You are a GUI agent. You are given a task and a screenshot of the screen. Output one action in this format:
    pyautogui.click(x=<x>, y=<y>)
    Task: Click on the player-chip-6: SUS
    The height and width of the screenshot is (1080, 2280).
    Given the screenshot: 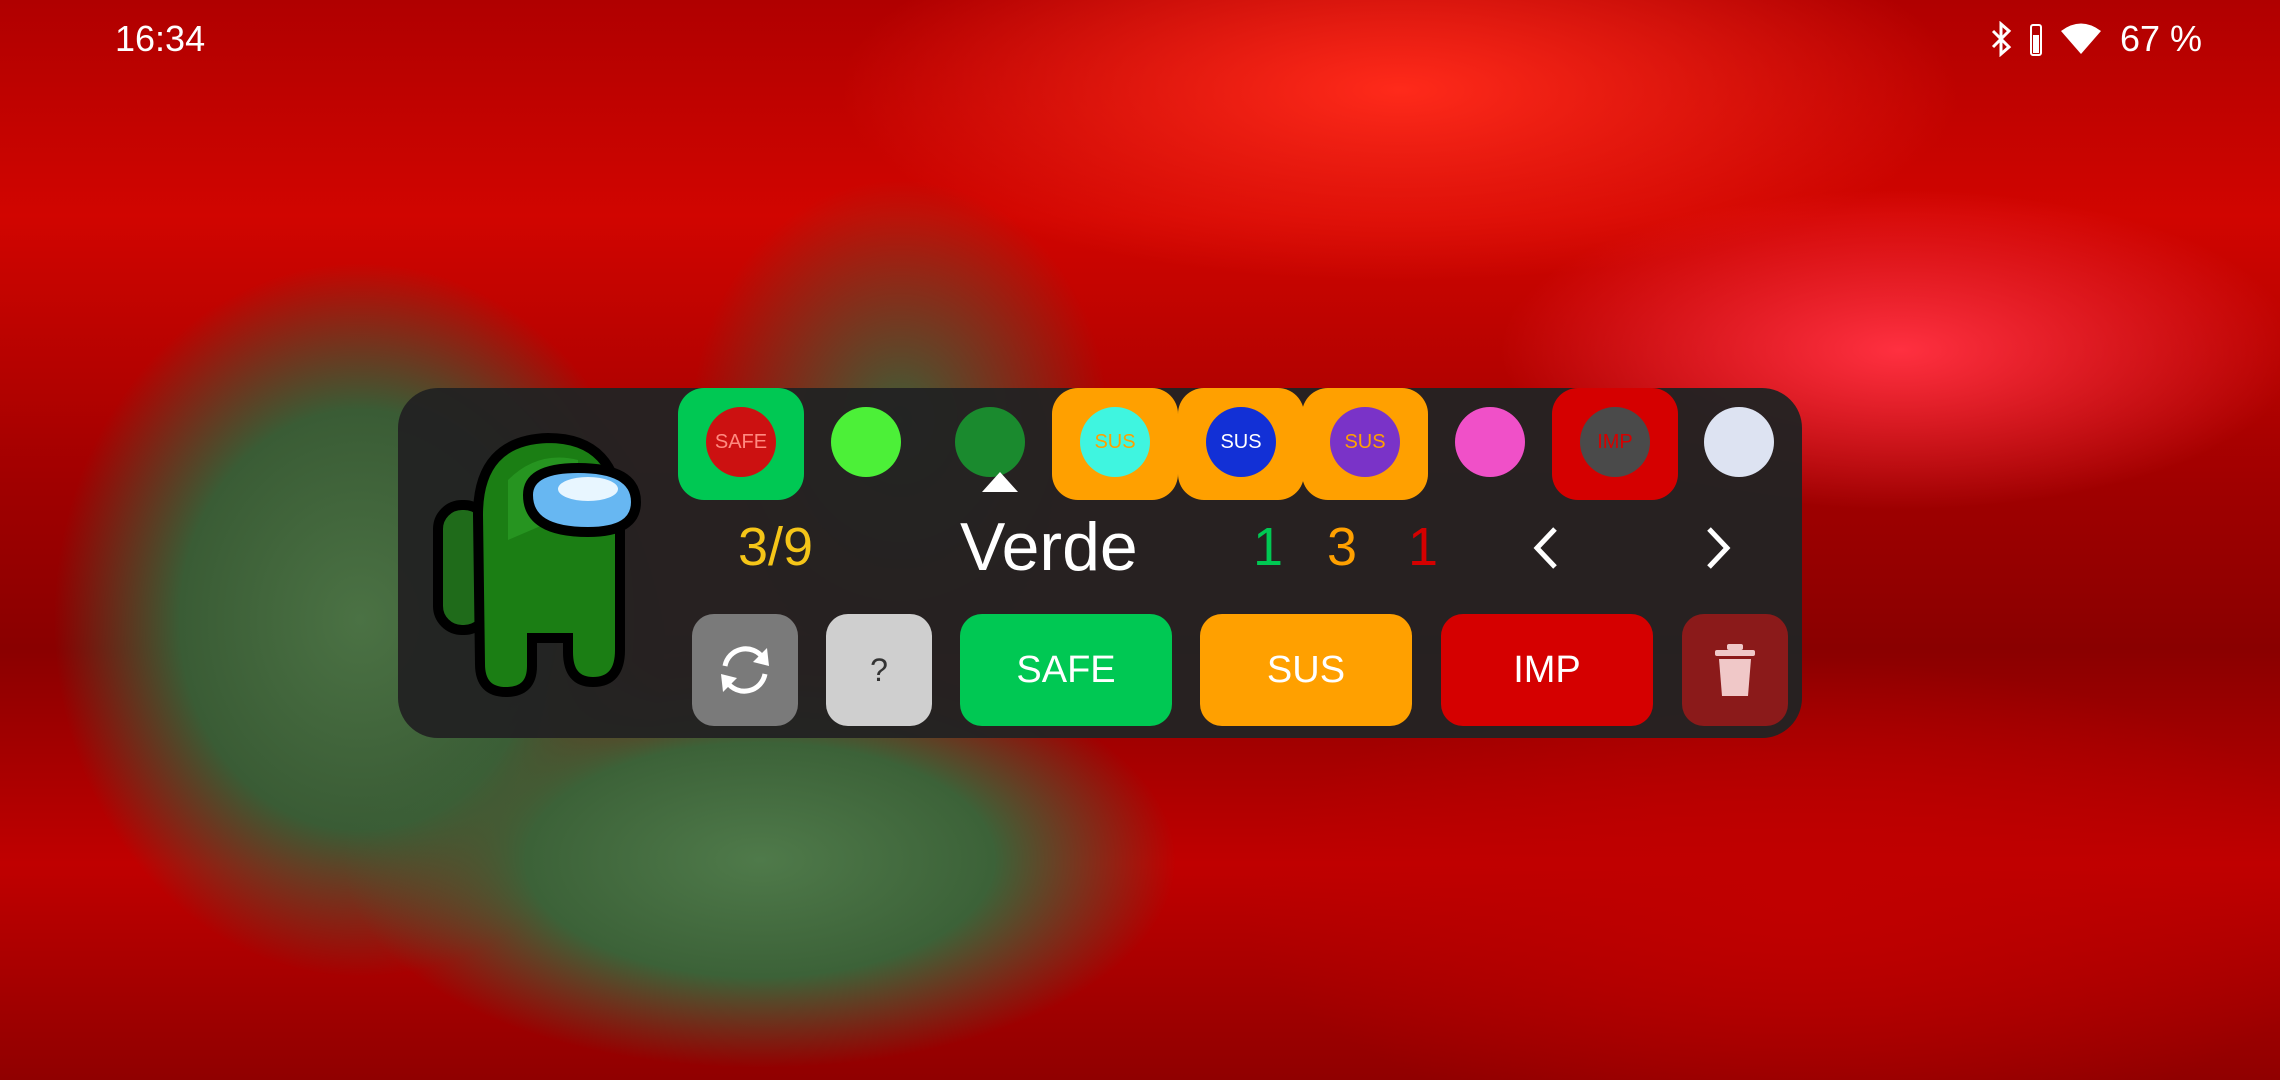 What is the action you would take?
    pyautogui.click(x=1365, y=444)
    